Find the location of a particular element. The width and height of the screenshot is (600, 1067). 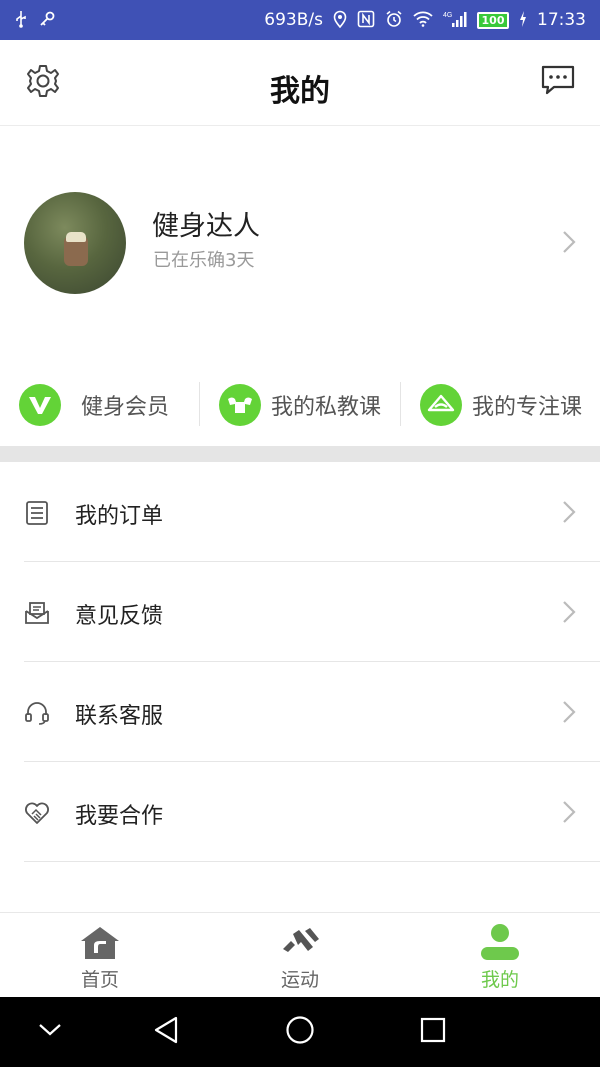

battery-level: 100 is located at coordinates (493, 20).